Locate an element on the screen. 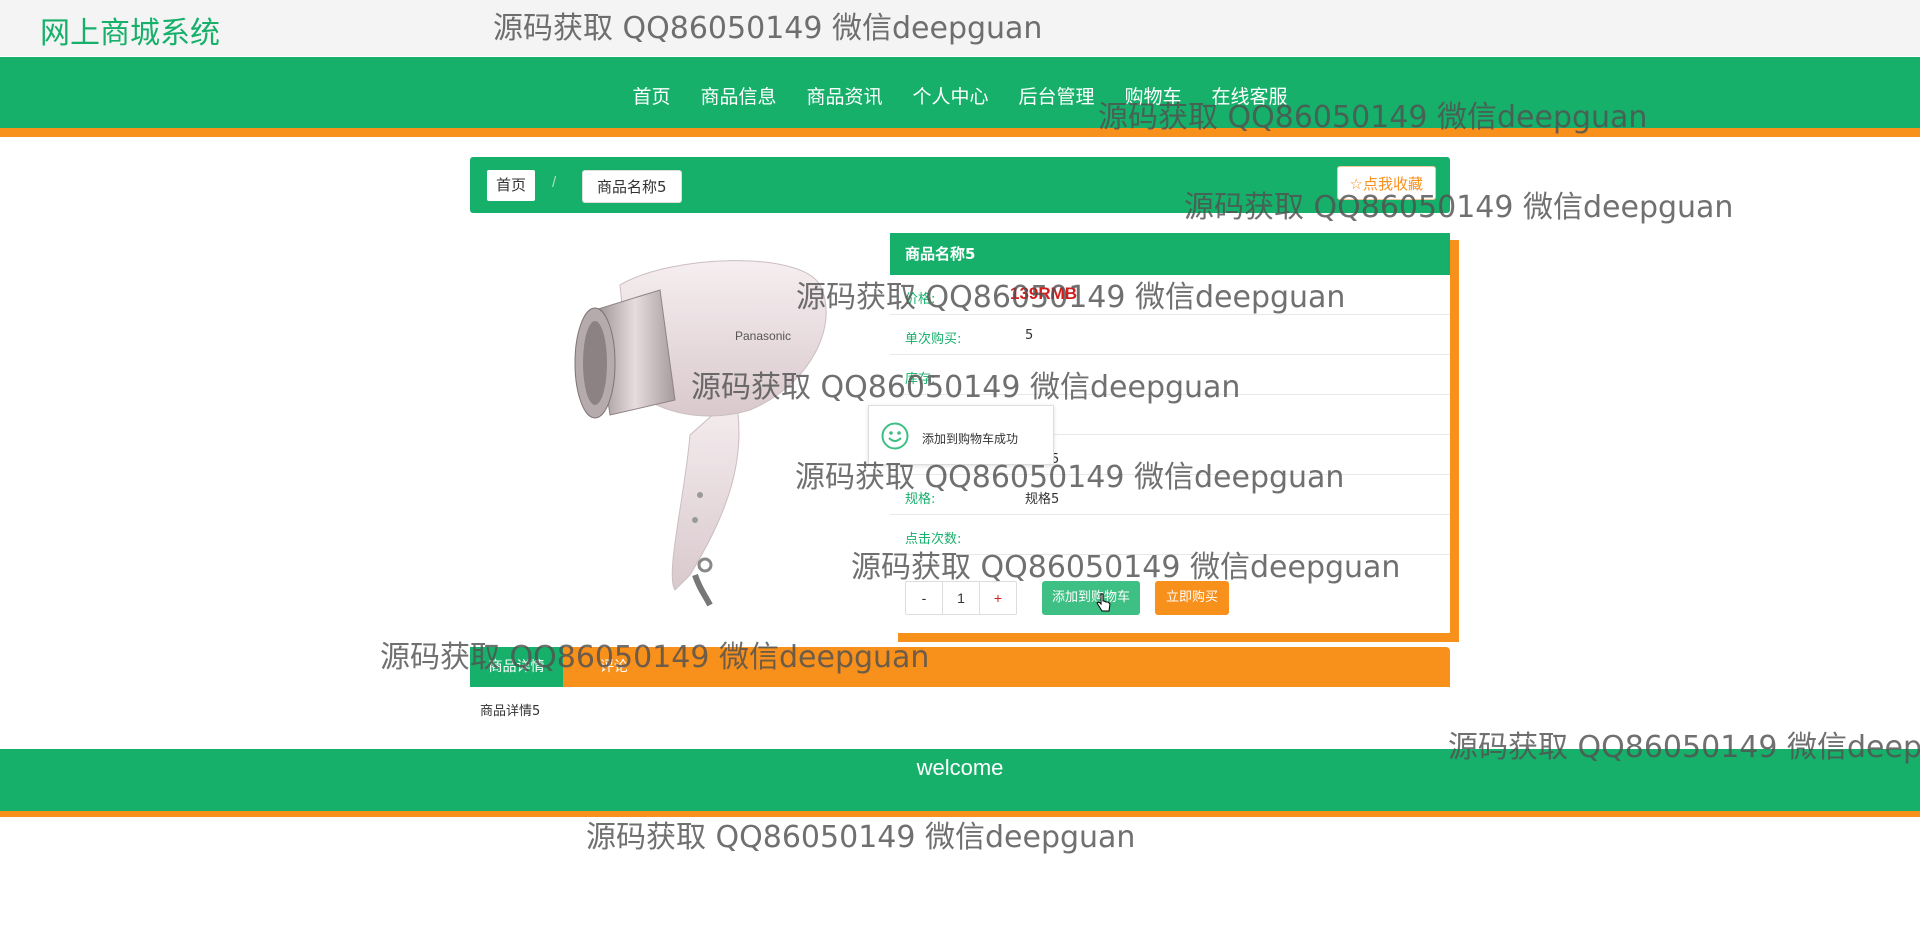  toast-notification: 添加到购物车成功 is located at coordinates (961, 435).